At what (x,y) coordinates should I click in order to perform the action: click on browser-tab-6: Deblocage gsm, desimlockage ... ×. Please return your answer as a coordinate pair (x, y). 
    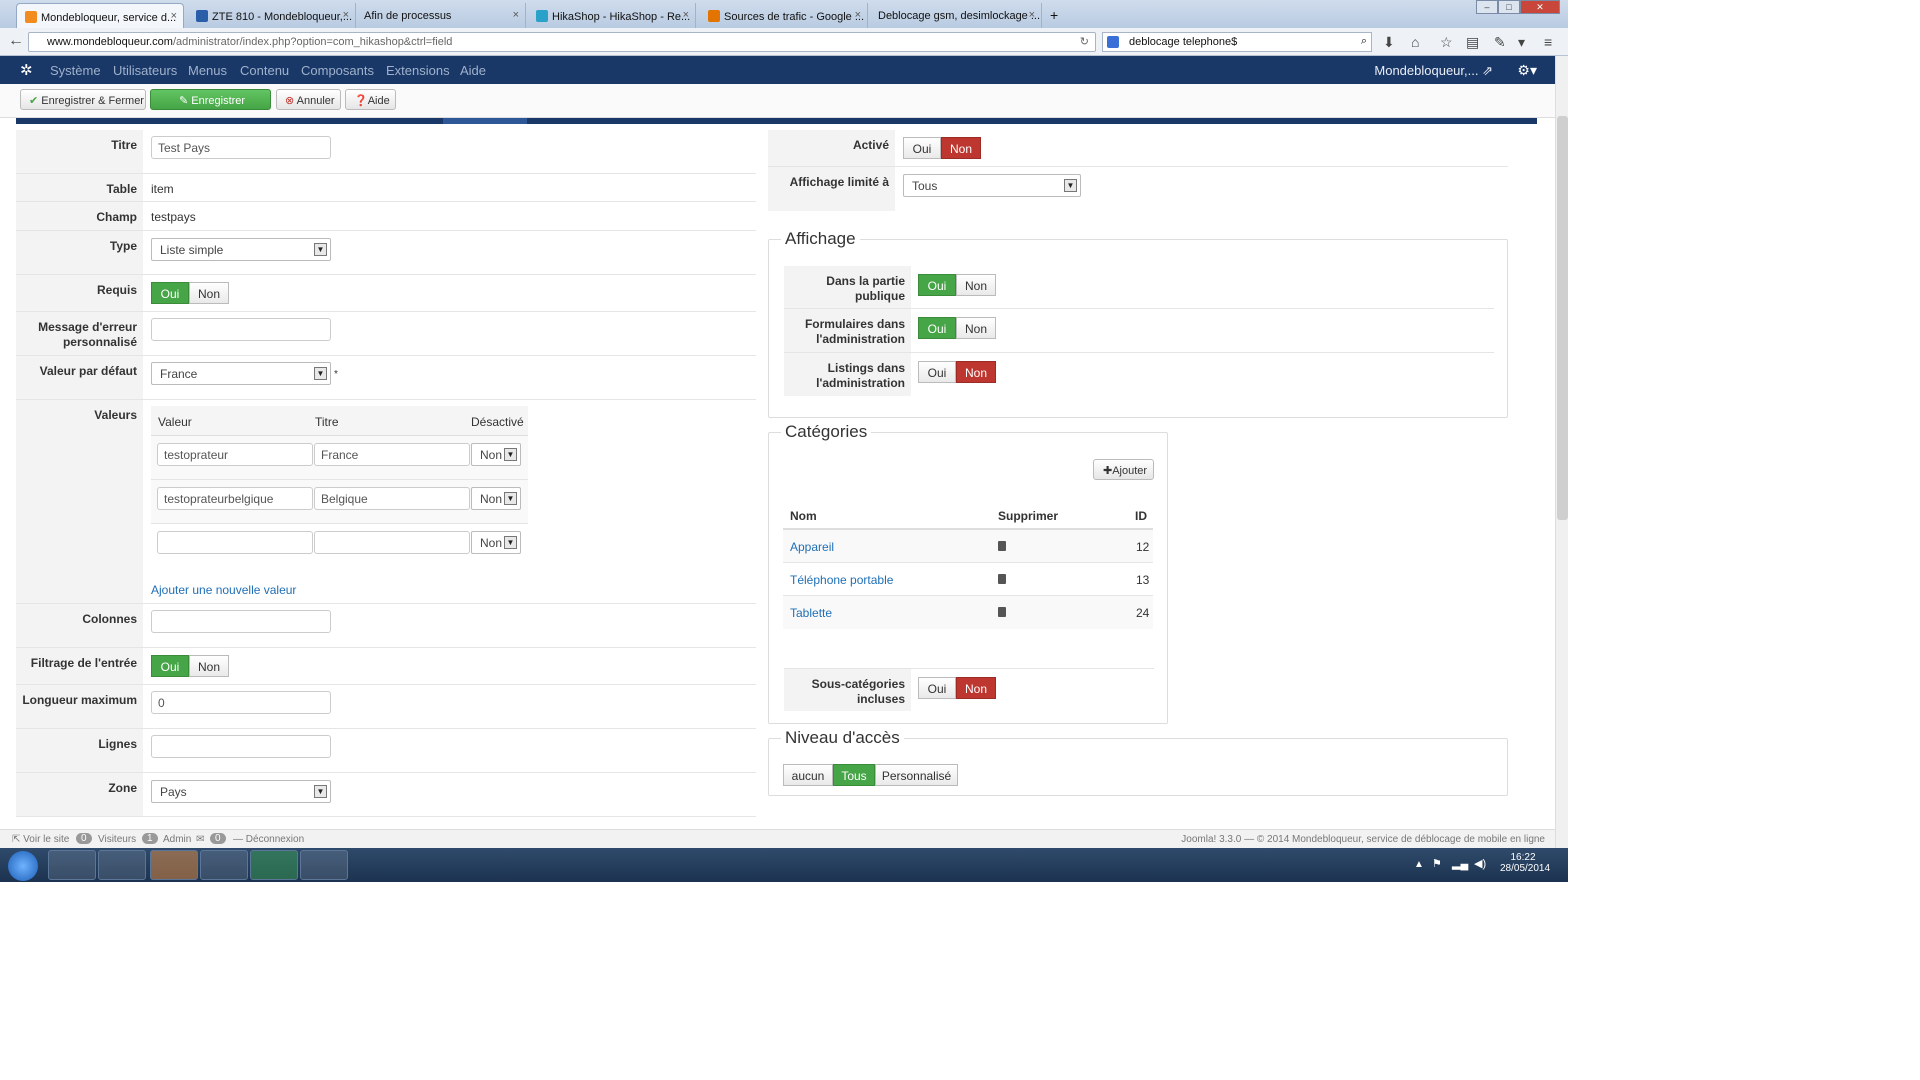
    Looking at the image, I should click on (956, 15).